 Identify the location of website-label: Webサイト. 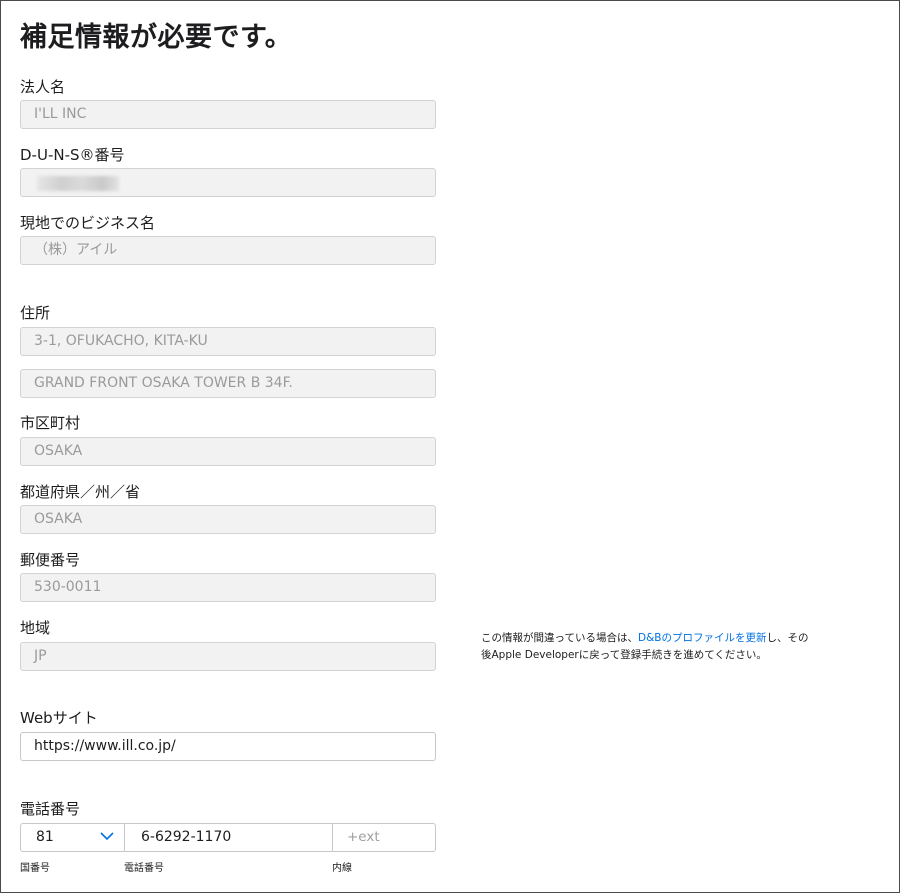
(59, 718).